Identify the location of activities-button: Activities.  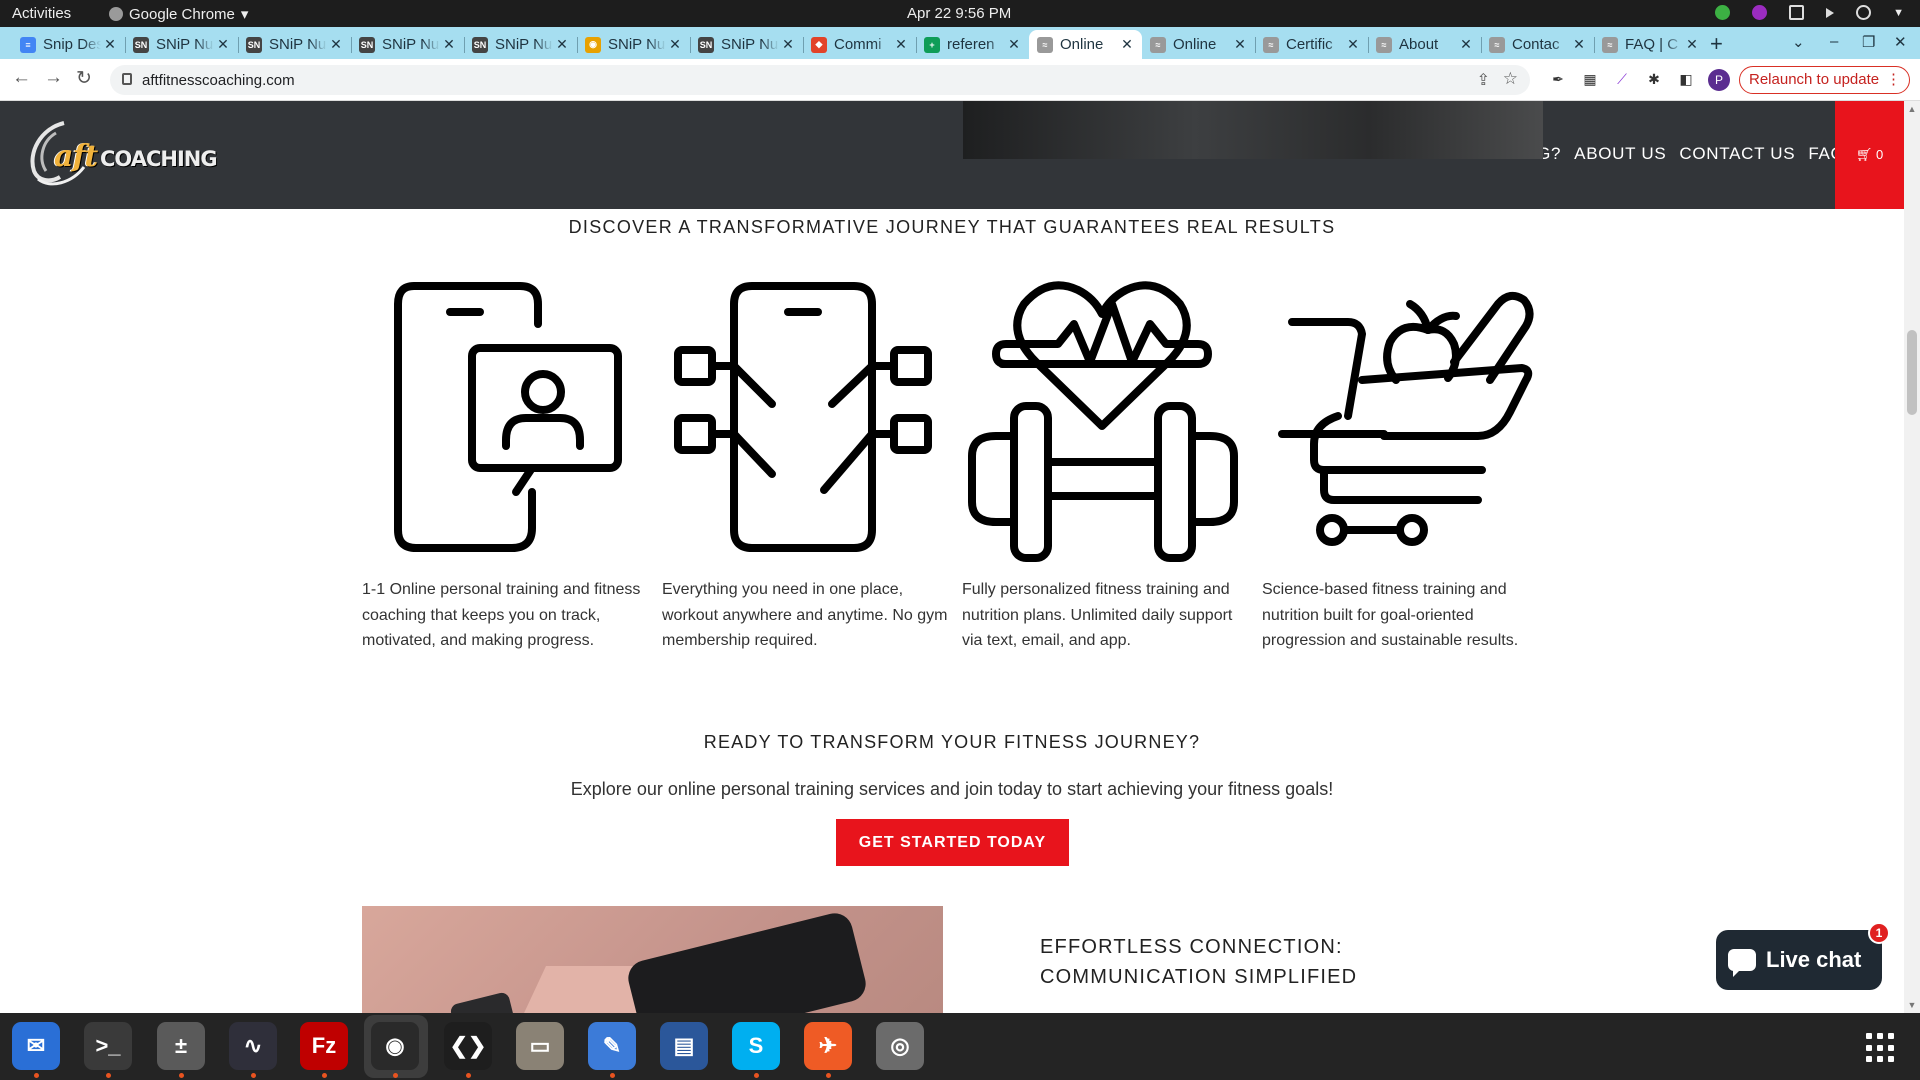
(41, 13).